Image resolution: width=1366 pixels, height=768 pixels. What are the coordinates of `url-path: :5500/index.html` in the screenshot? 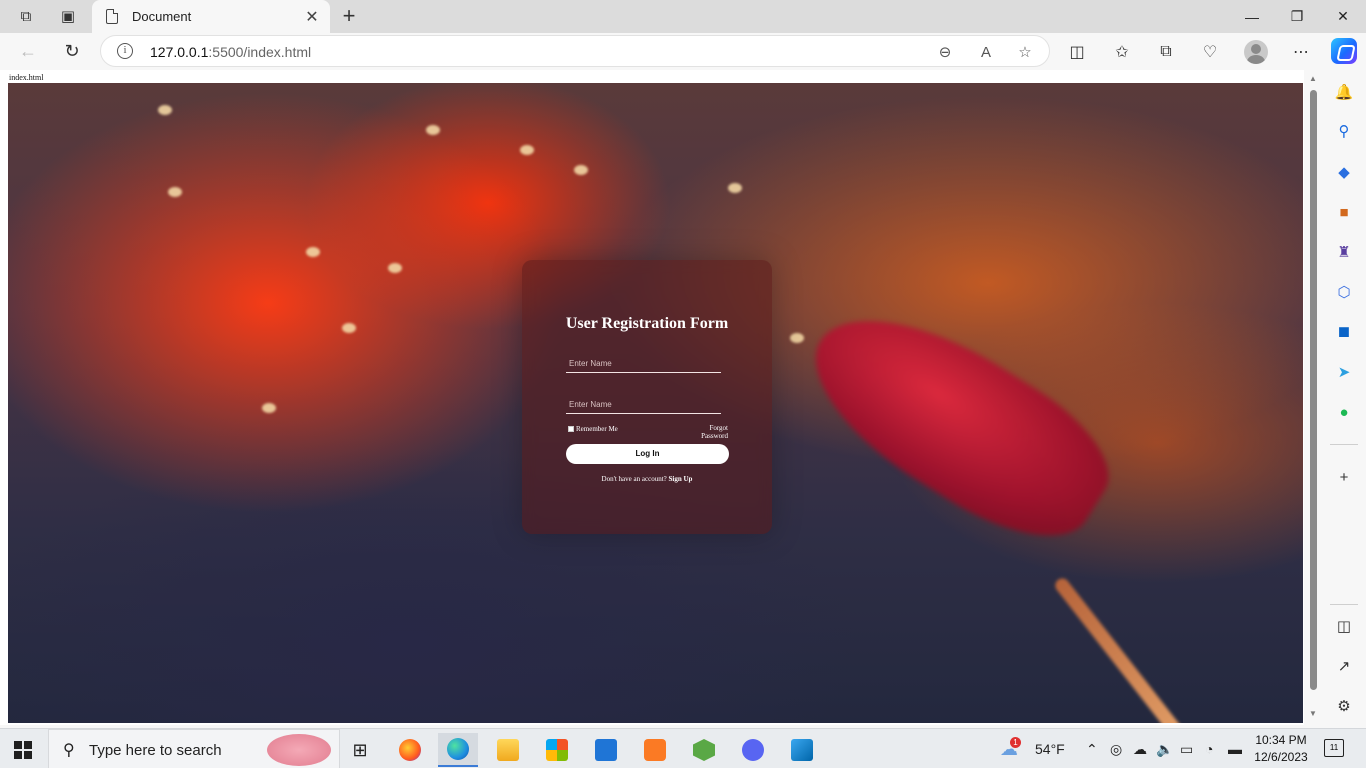 It's located at (260, 52).